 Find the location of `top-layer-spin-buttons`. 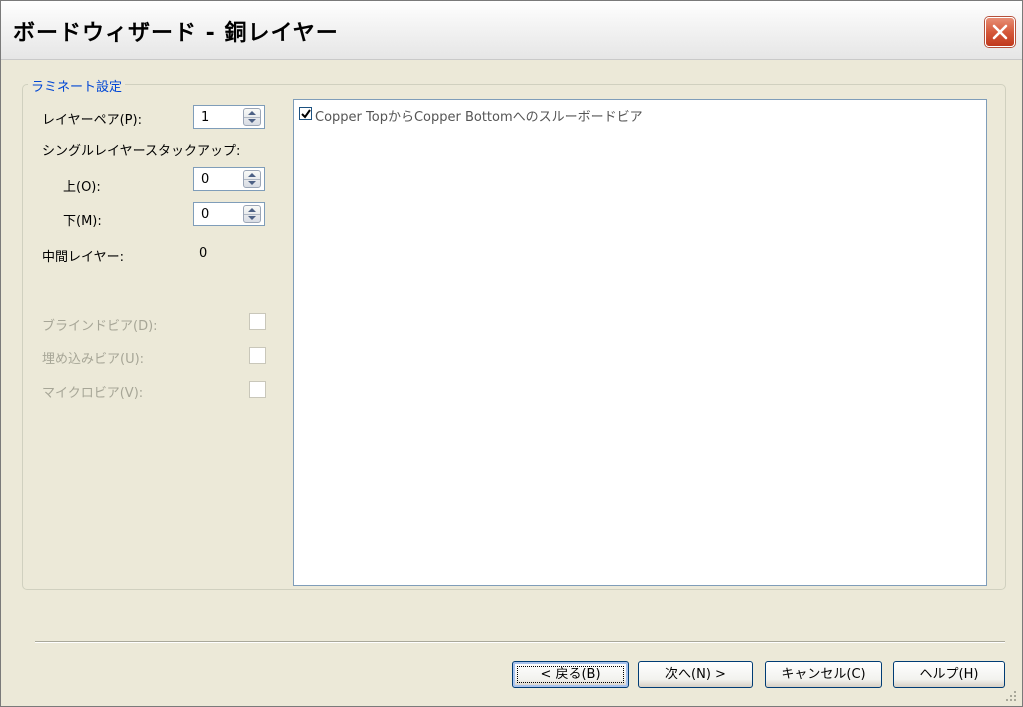

top-layer-spin-buttons is located at coordinates (252, 179).